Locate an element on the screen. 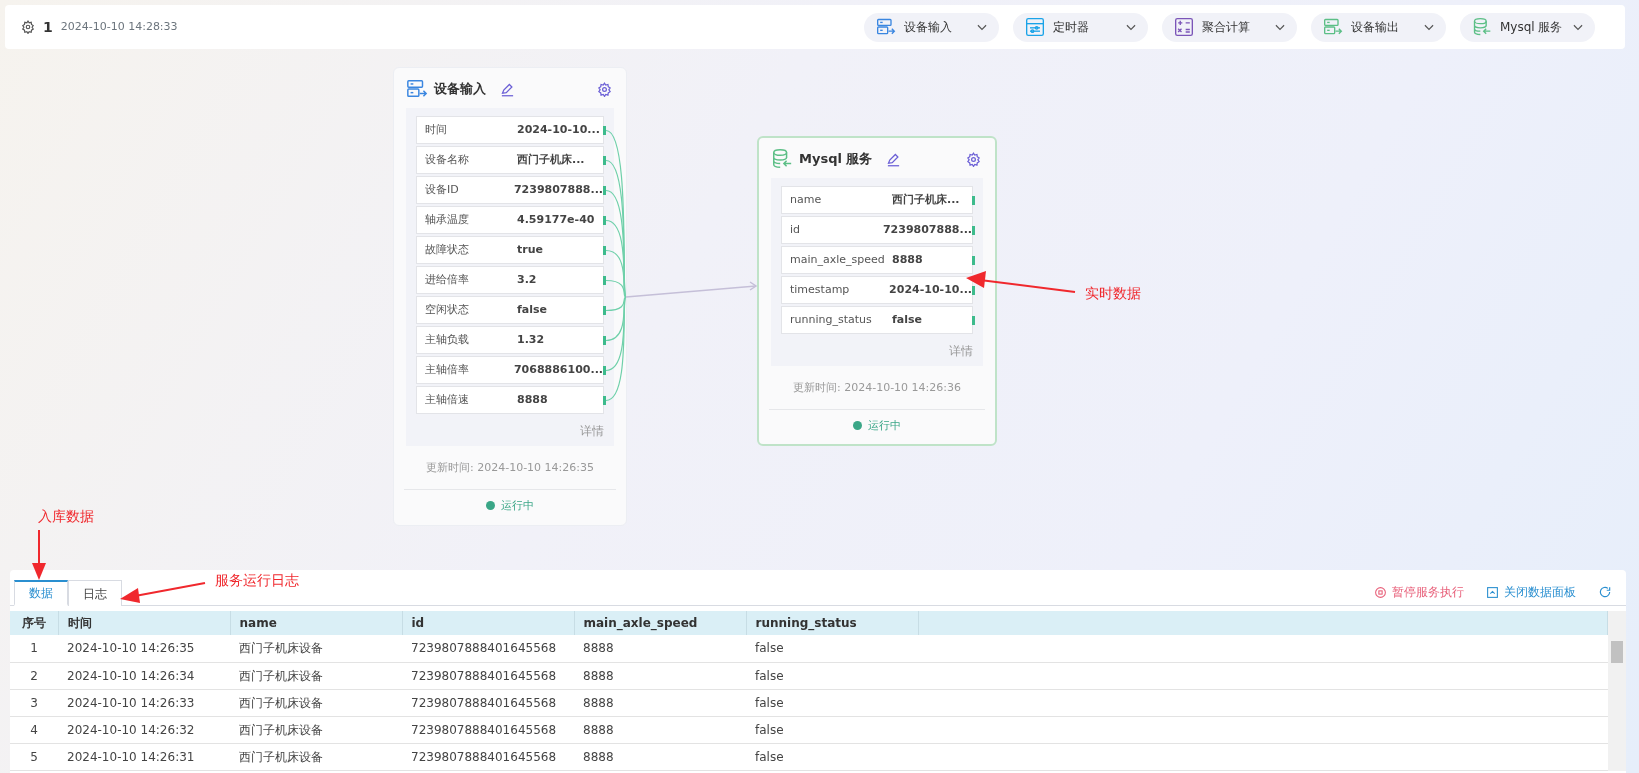 This screenshot has width=1639, height=773. database-icon is located at coordinates (1482, 27).